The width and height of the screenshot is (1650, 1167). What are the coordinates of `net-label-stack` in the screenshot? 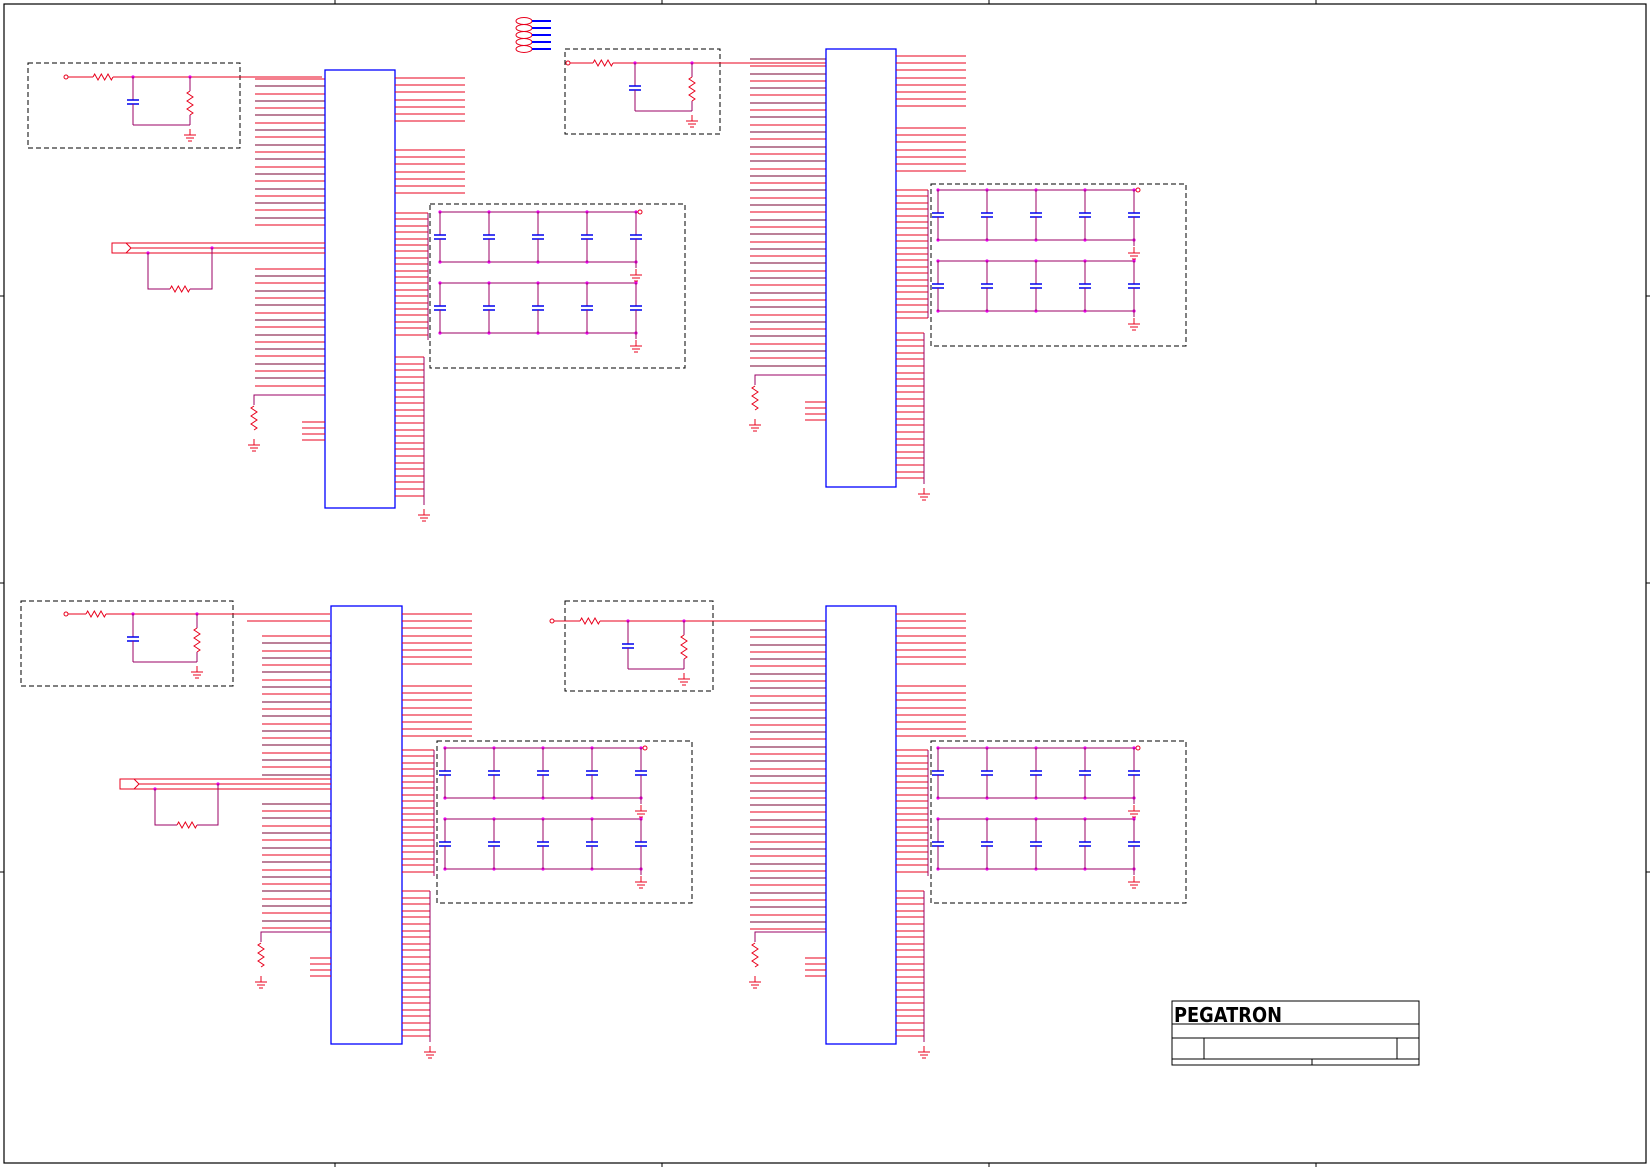 It's located at (533, 35).